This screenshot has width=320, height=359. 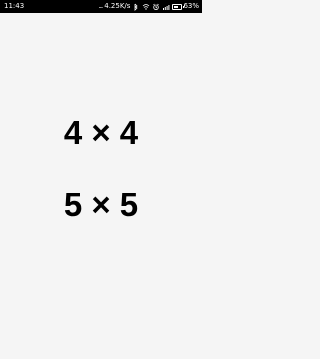 I want to click on signal-bars-icon, so click(x=166, y=7).